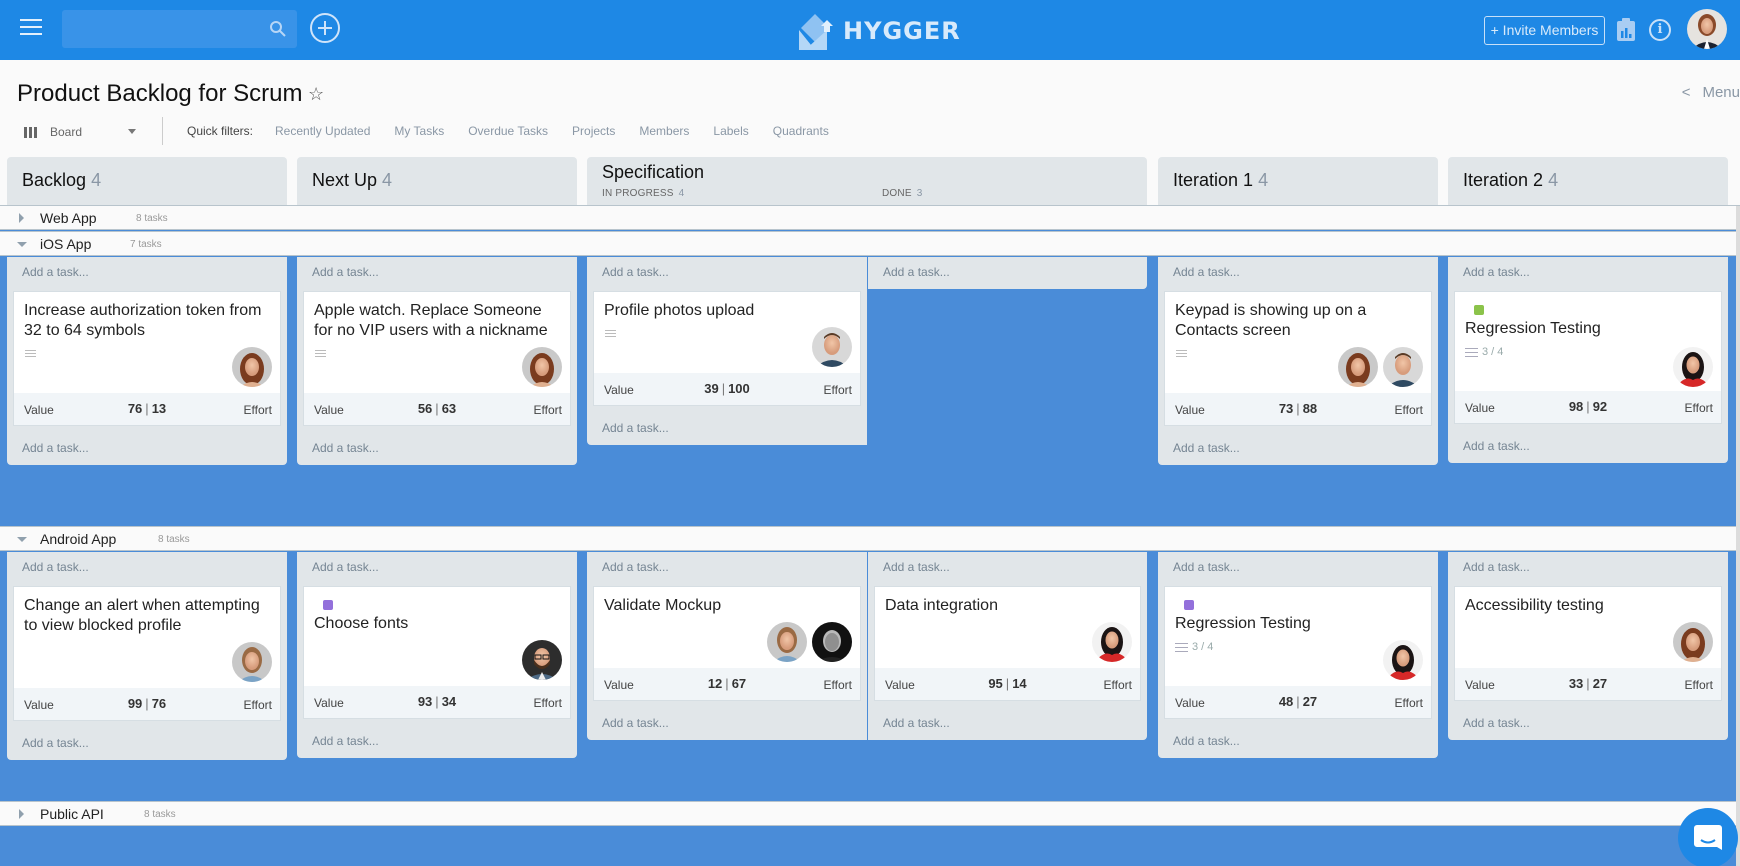 This screenshot has height=866, width=1740. What do you see at coordinates (1588, 182) in the screenshot?
I see `column-header-iteration-2: Iteration 2 4` at bounding box center [1588, 182].